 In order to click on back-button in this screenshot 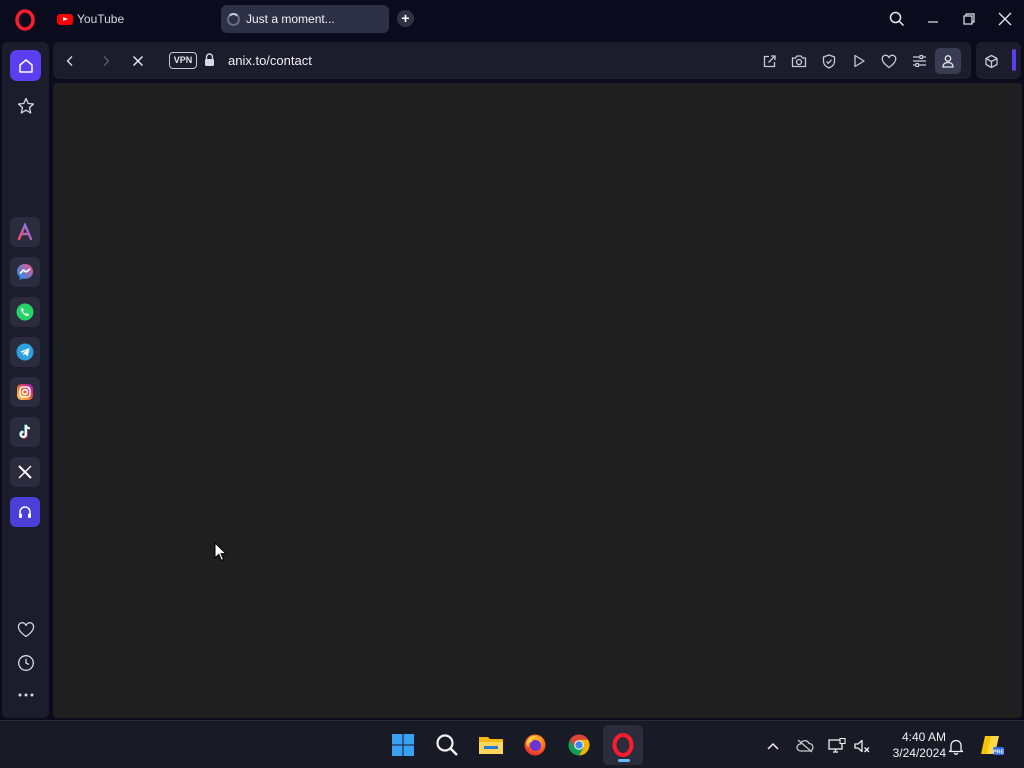, I will do `click(70, 61)`.